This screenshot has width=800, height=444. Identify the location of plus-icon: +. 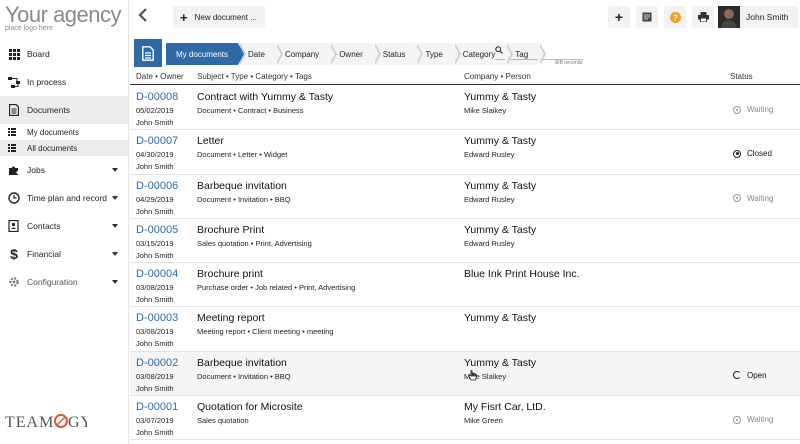
(184, 17).